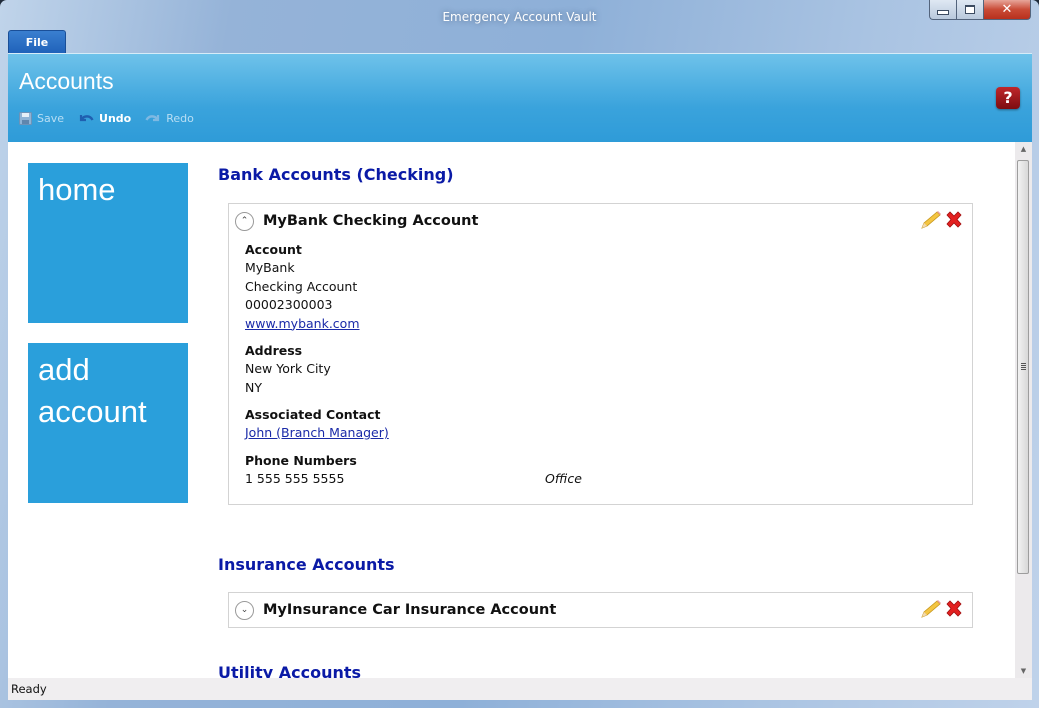 The height and width of the screenshot is (708, 1039). Describe the element at coordinates (29, 689) in the screenshot. I see `status-text: Ready` at that location.